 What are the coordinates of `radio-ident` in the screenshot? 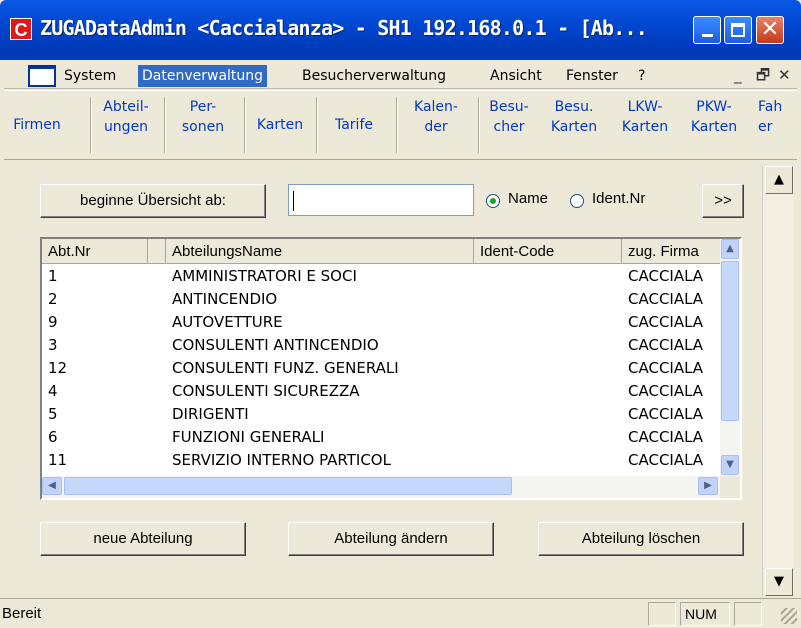 It's located at (577, 201).